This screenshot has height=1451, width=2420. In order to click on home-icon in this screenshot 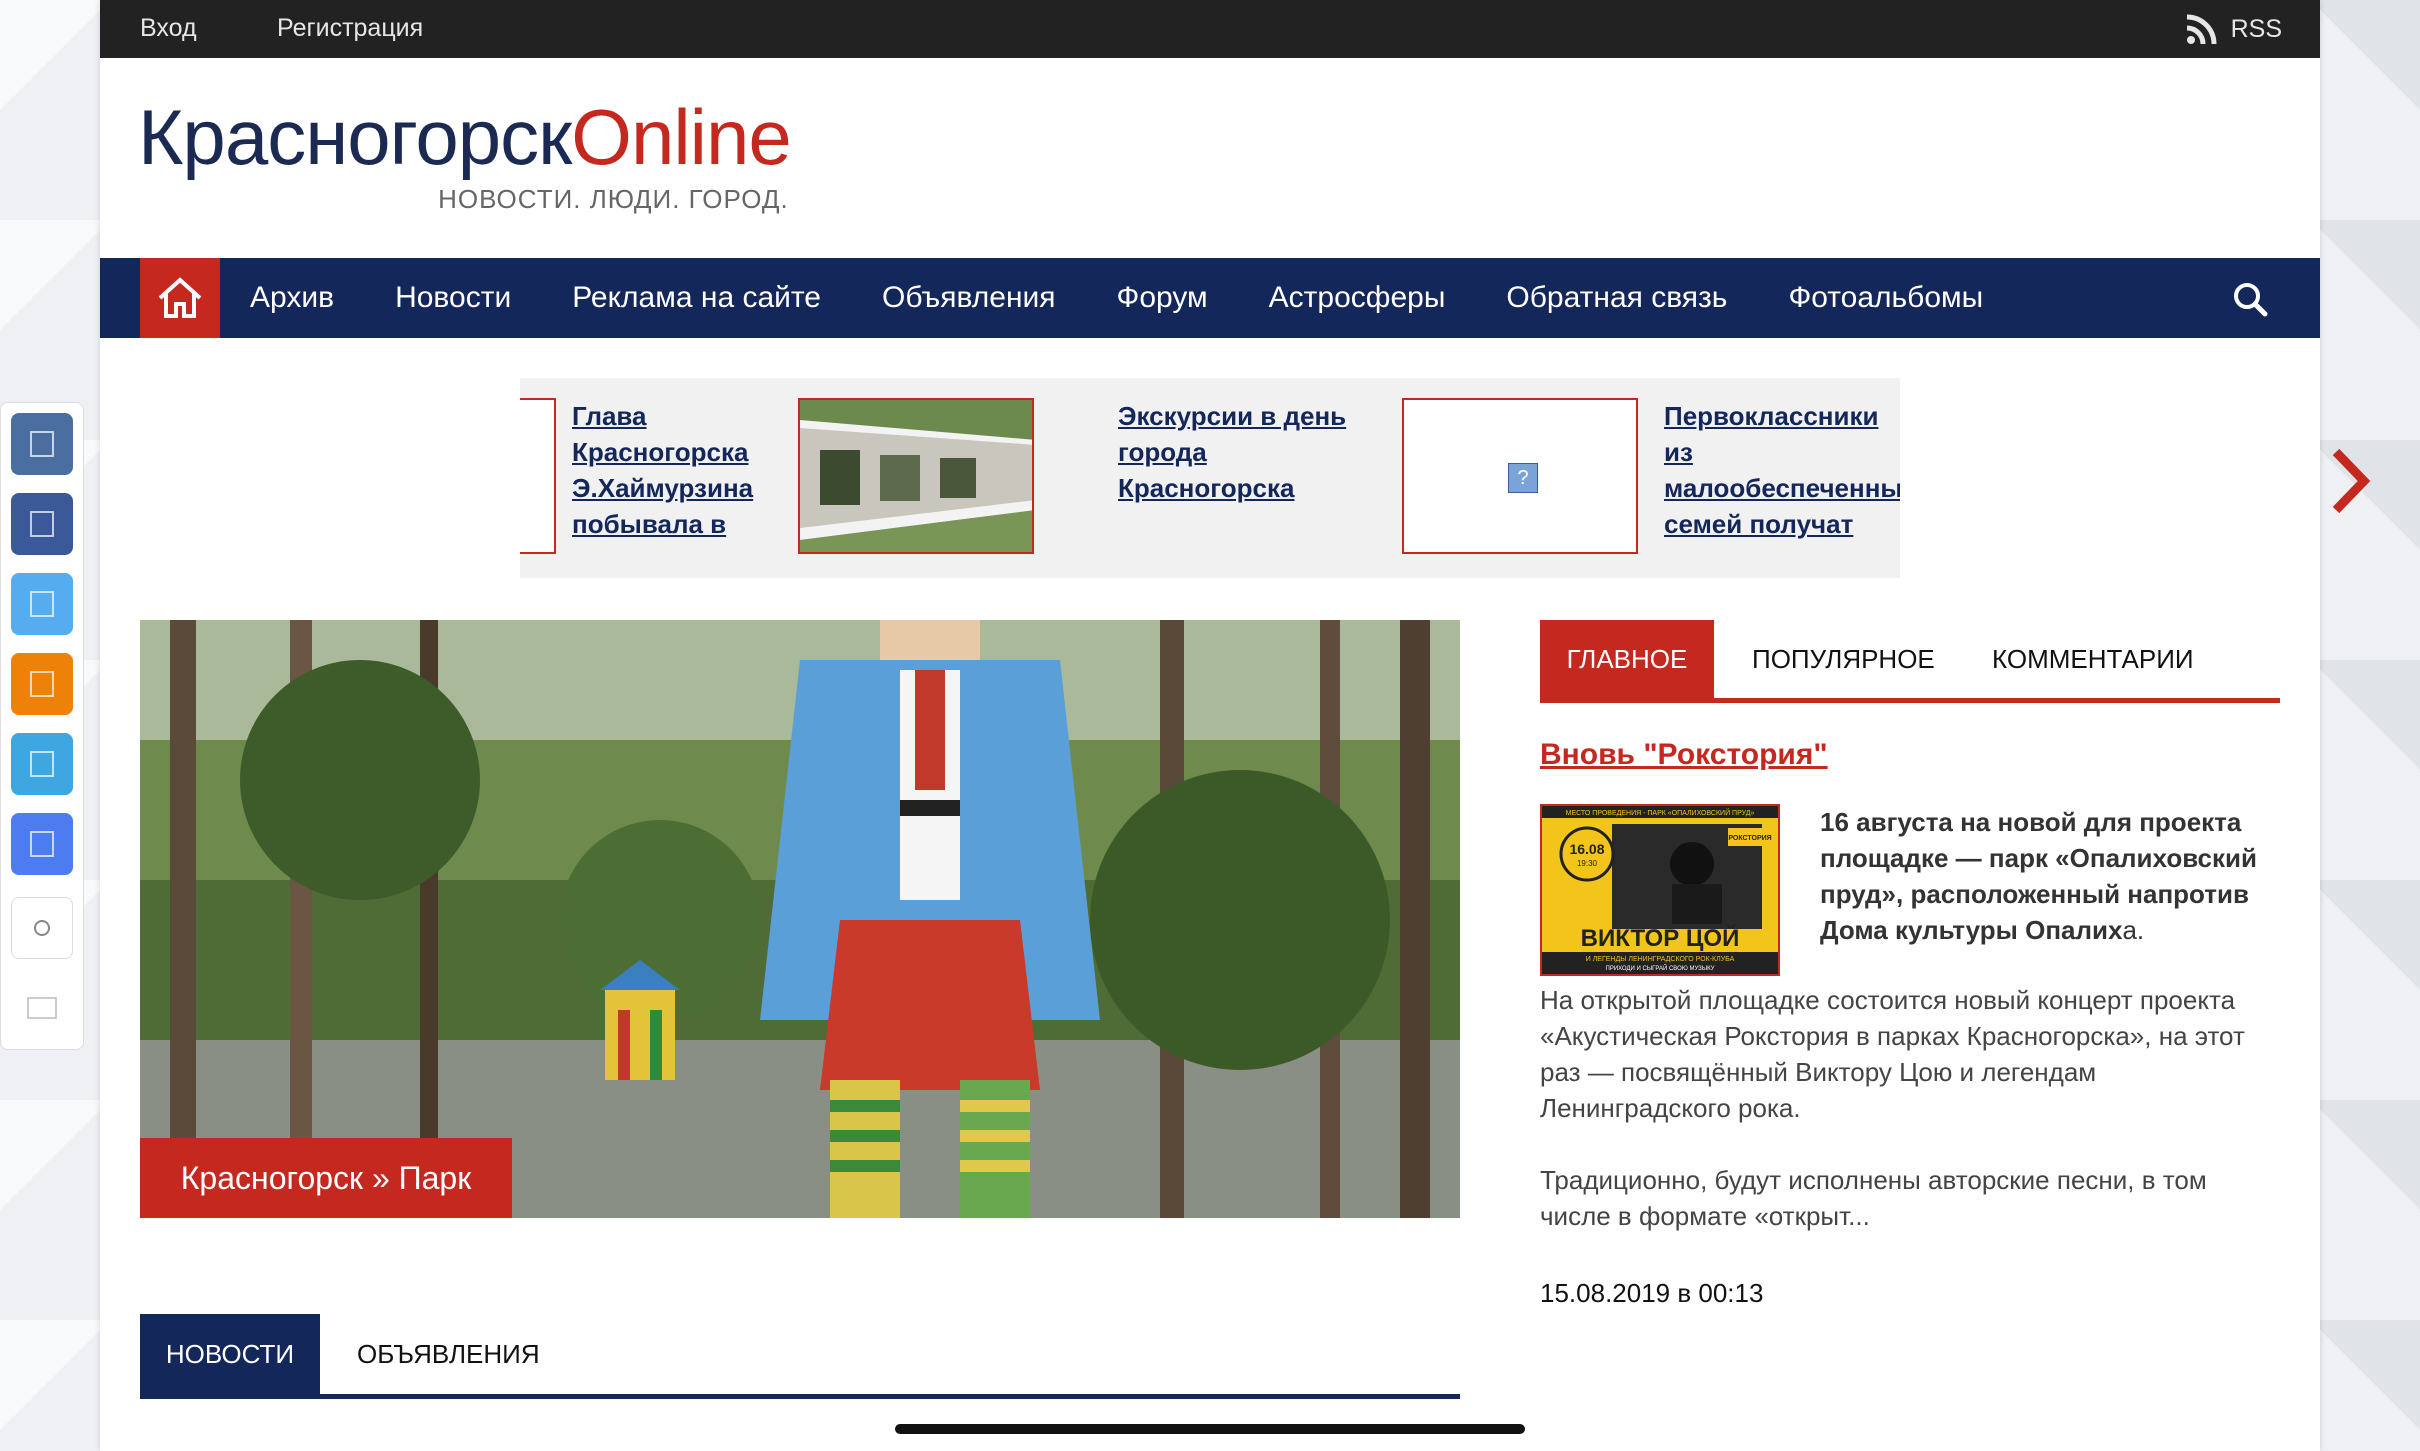, I will do `click(180, 297)`.